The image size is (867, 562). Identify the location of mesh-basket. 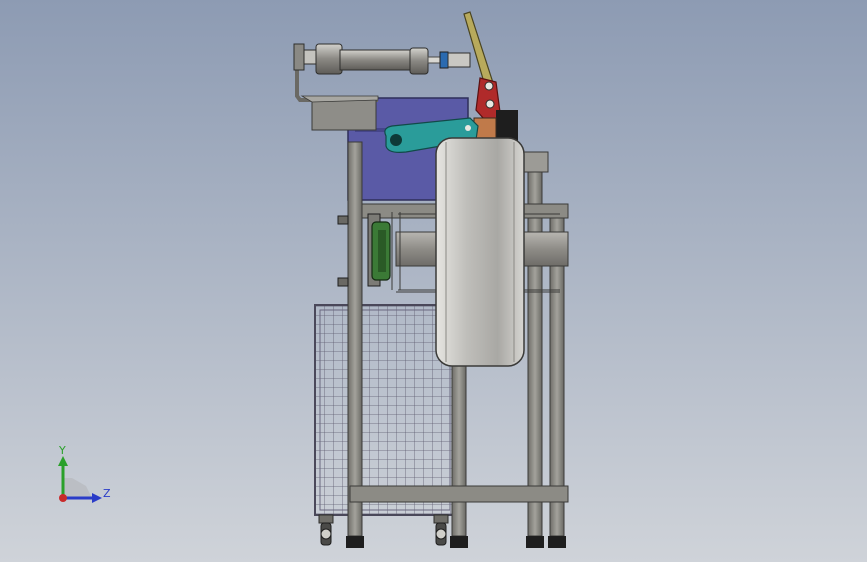
(385, 410).